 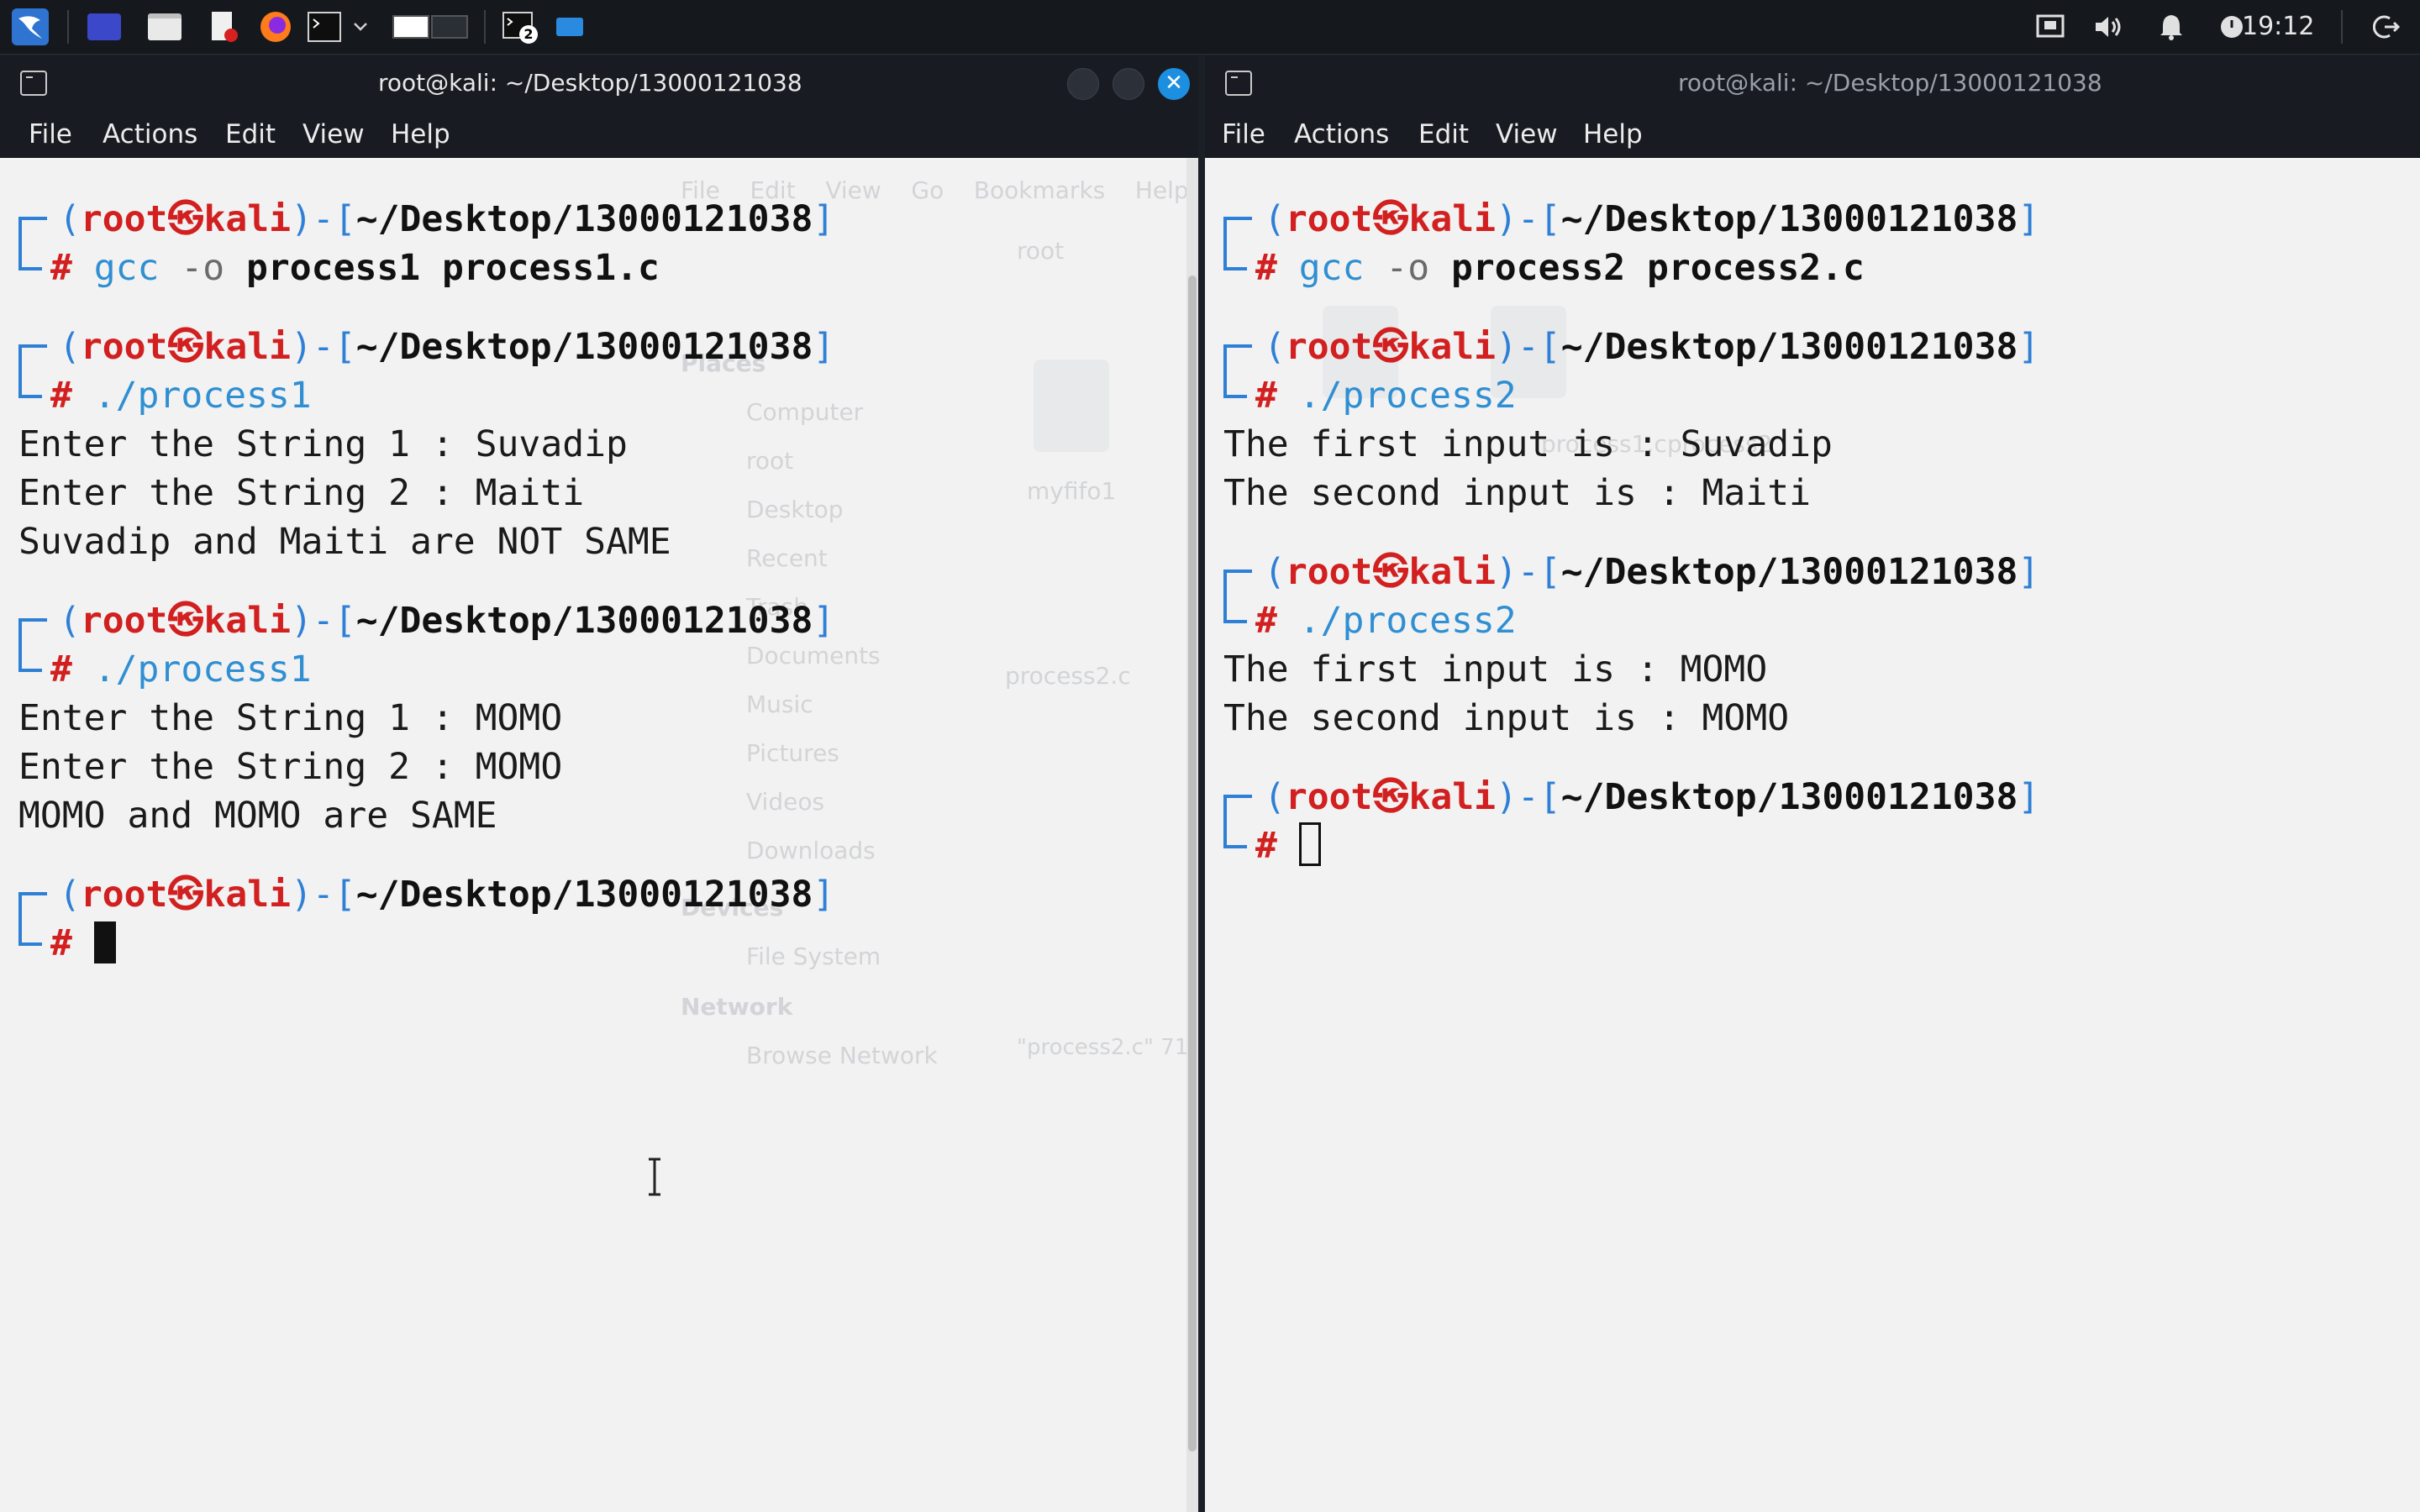 What do you see at coordinates (795, 509) in the screenshot?
I see `ghost-place: Desktop` at bounding box center [795, 509].